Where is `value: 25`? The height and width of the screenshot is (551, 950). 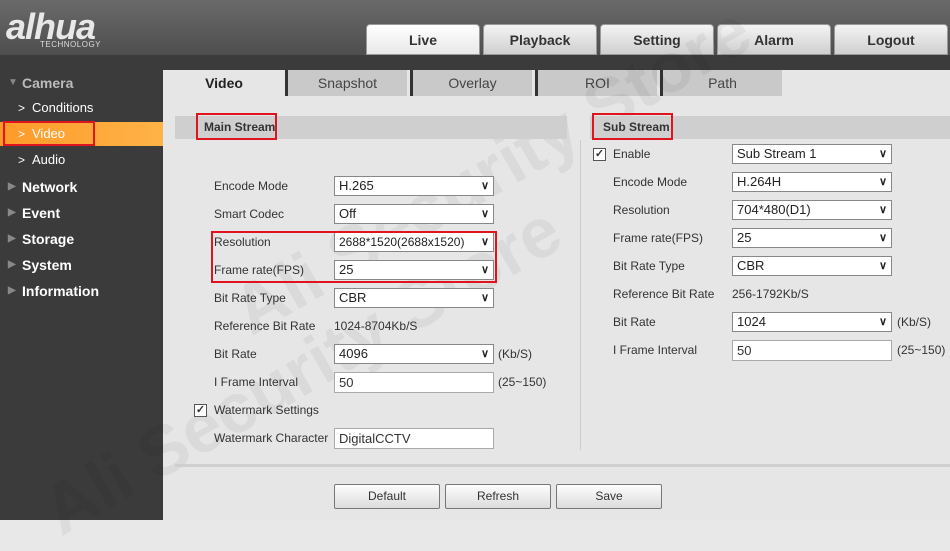 value: 25 is located at coordinates (744, 237).